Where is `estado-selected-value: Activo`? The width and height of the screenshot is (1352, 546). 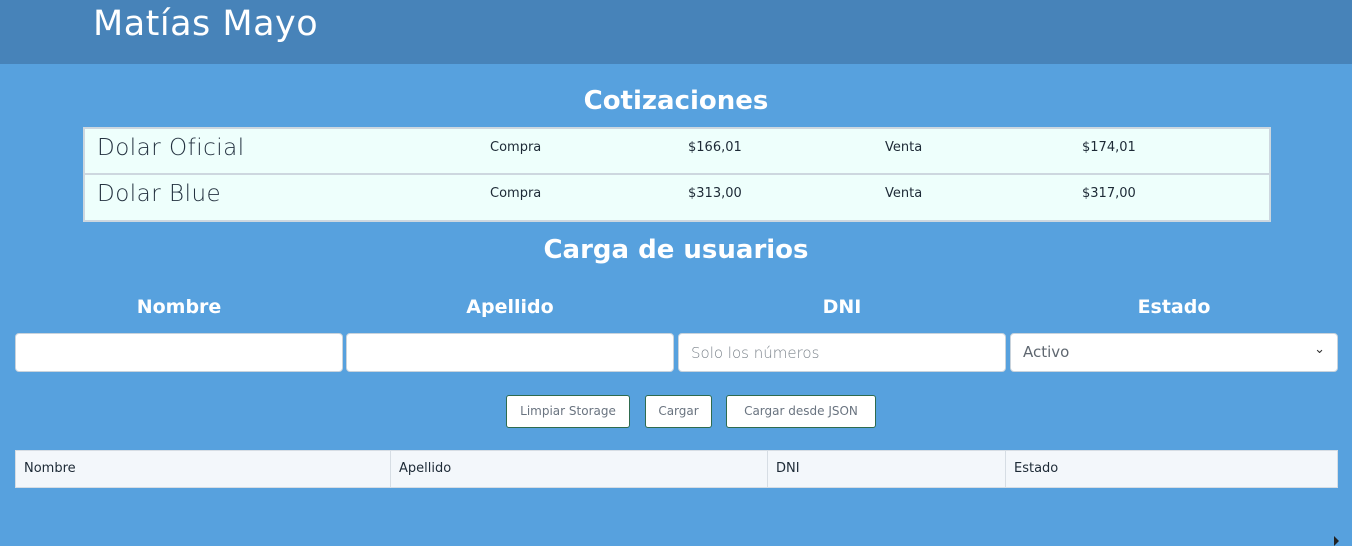 estado-selected-value: Activo is located at coordinates (1046, 352).